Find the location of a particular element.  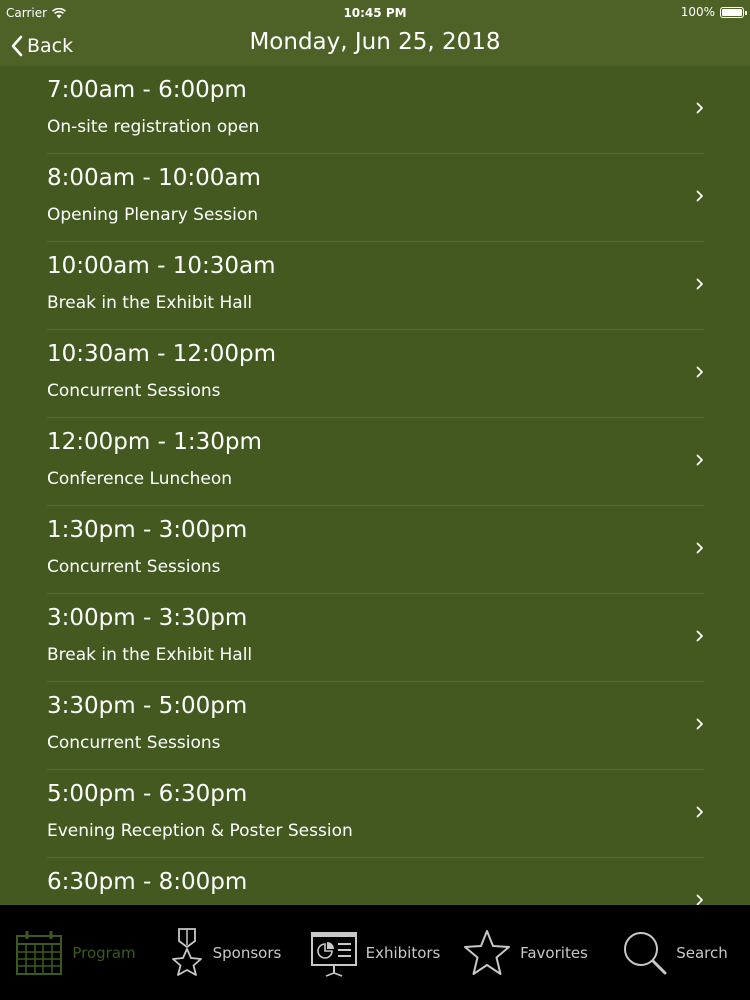

session-time: 12:00pm - 1:30pm is located at coordinates (154, 442).